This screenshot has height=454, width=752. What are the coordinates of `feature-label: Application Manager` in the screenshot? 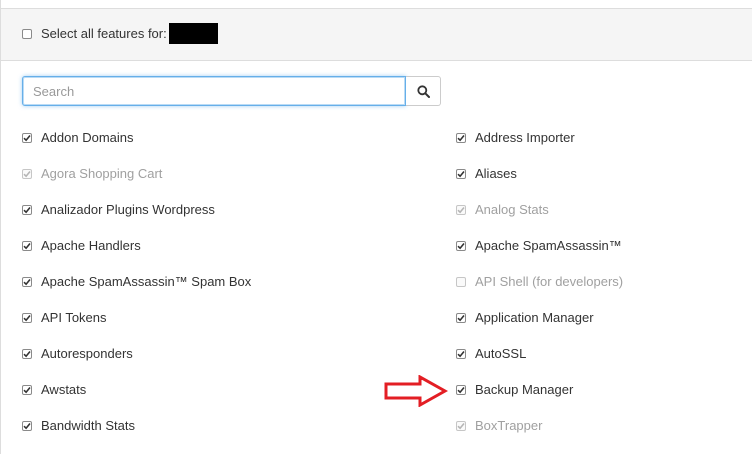 It's located at (534, 317).